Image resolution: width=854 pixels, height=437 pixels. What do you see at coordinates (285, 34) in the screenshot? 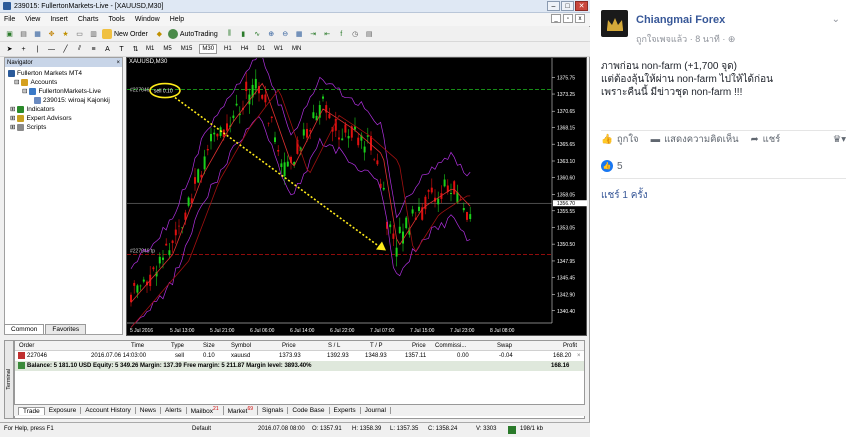
I see `zoom-out-icon: ⊖` at bounding box center [285, 34].